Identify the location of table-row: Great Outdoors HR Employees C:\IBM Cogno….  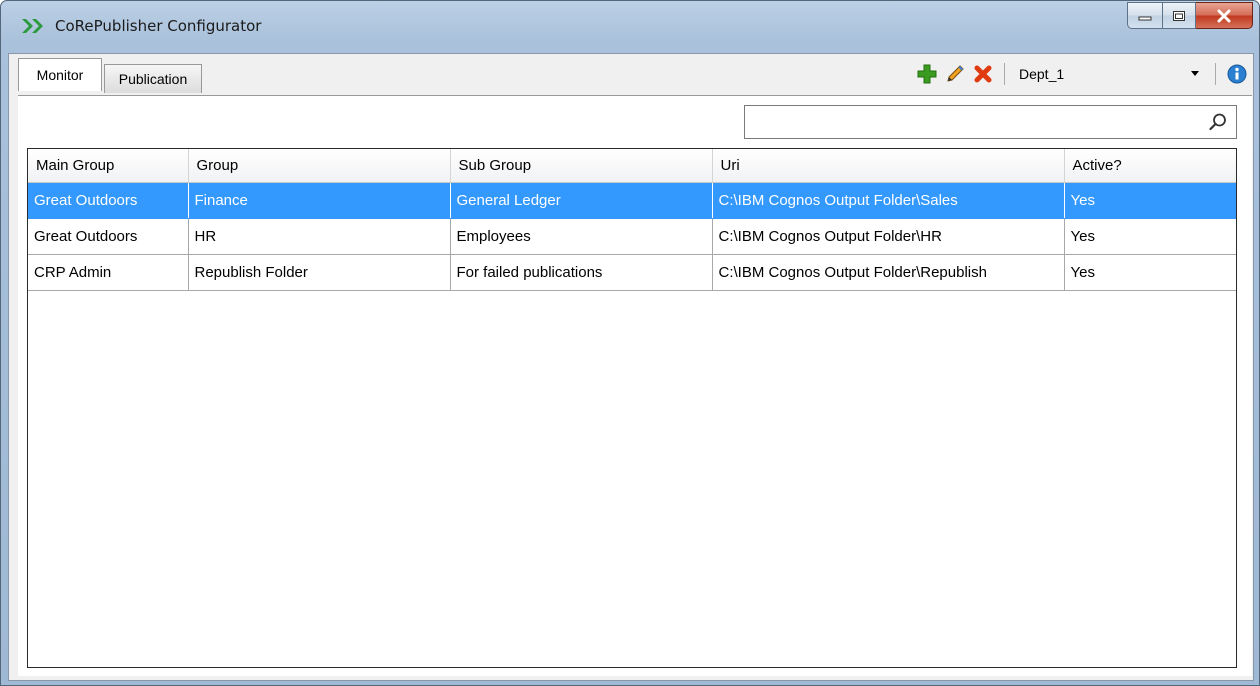
(632, 236).